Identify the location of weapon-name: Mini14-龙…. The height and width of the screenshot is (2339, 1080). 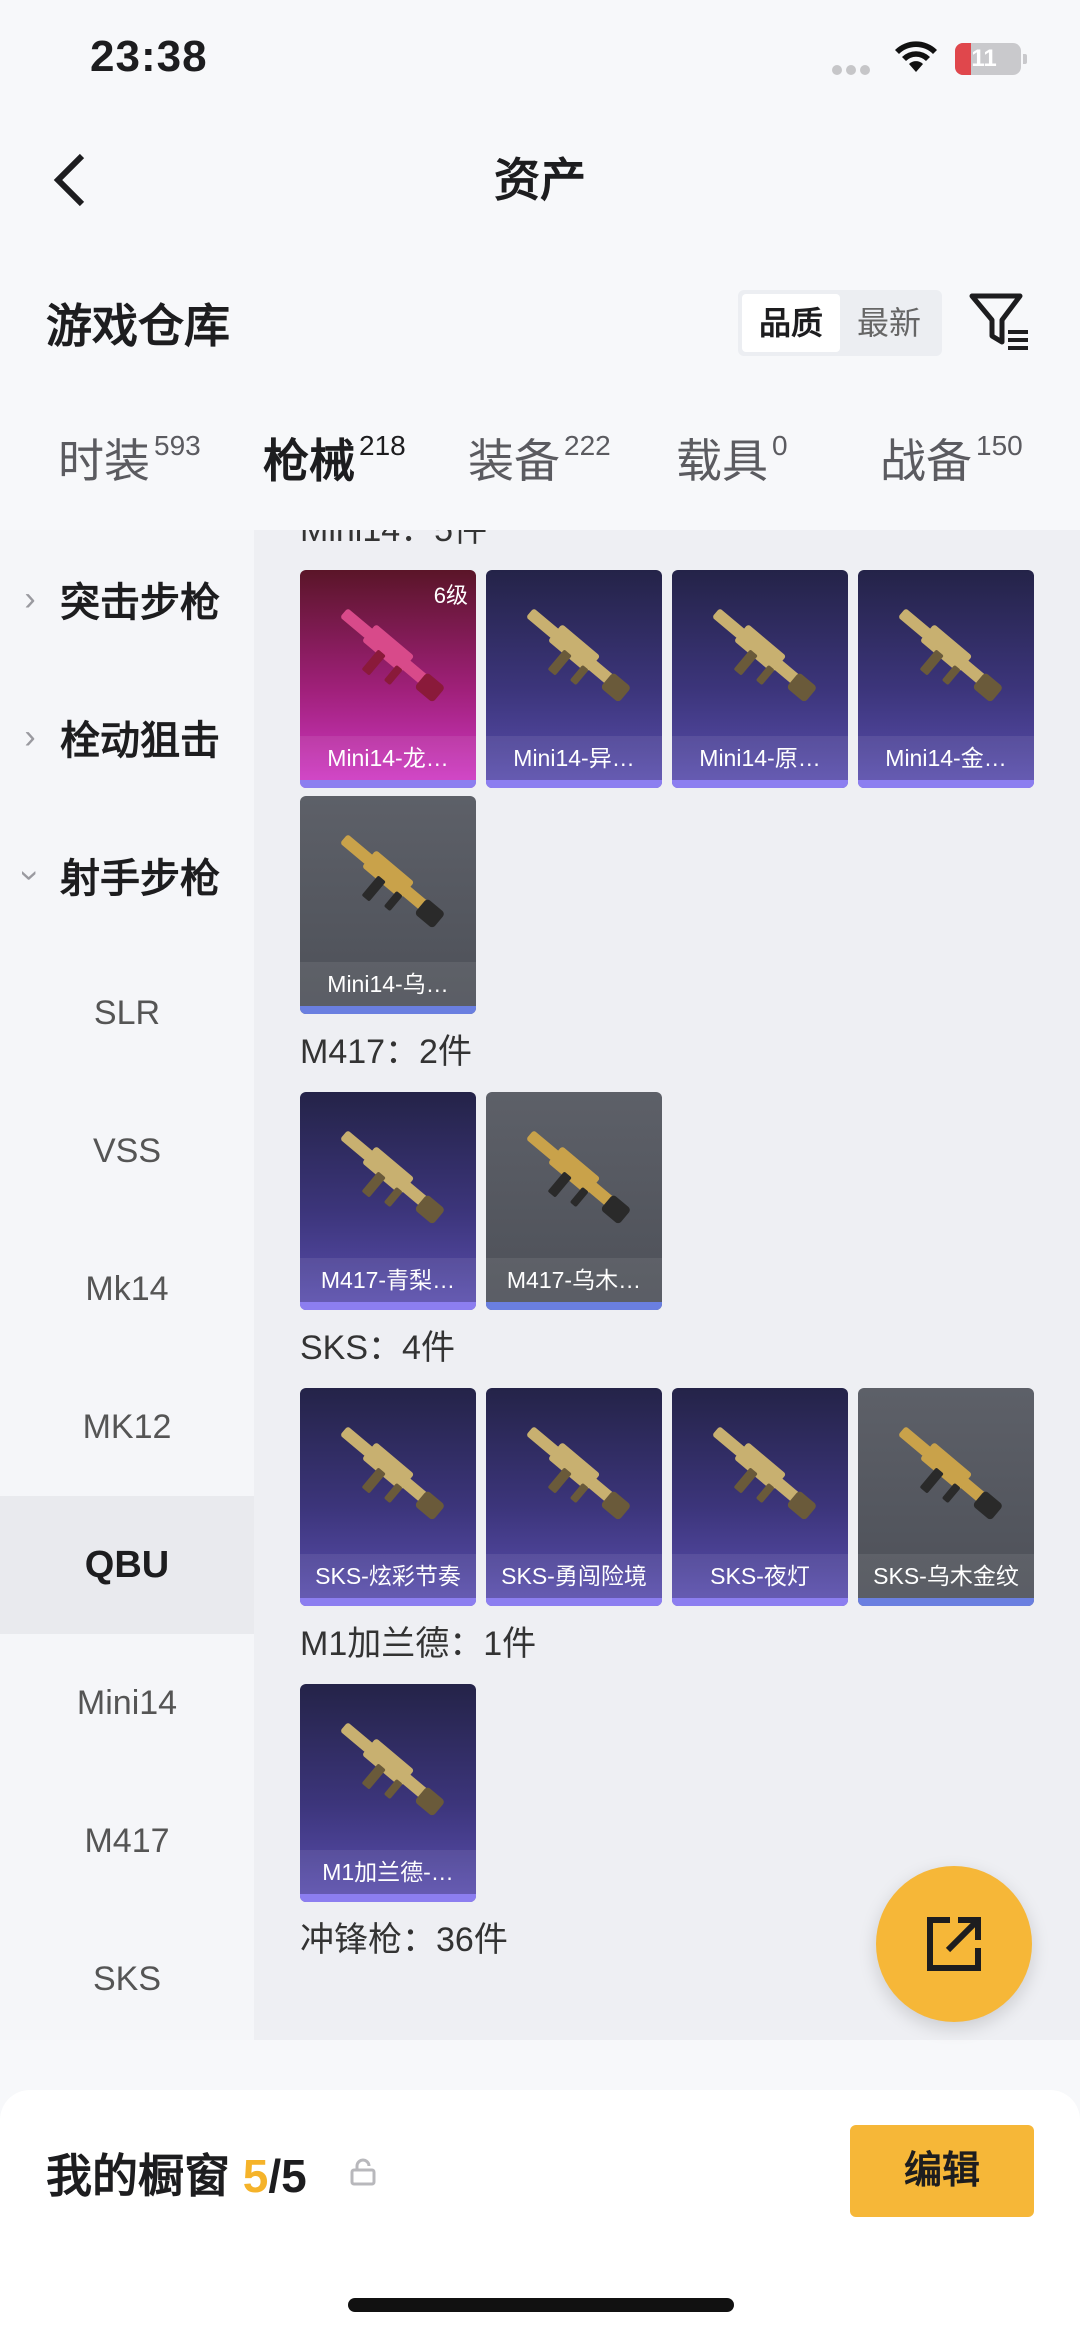
(388, 758).